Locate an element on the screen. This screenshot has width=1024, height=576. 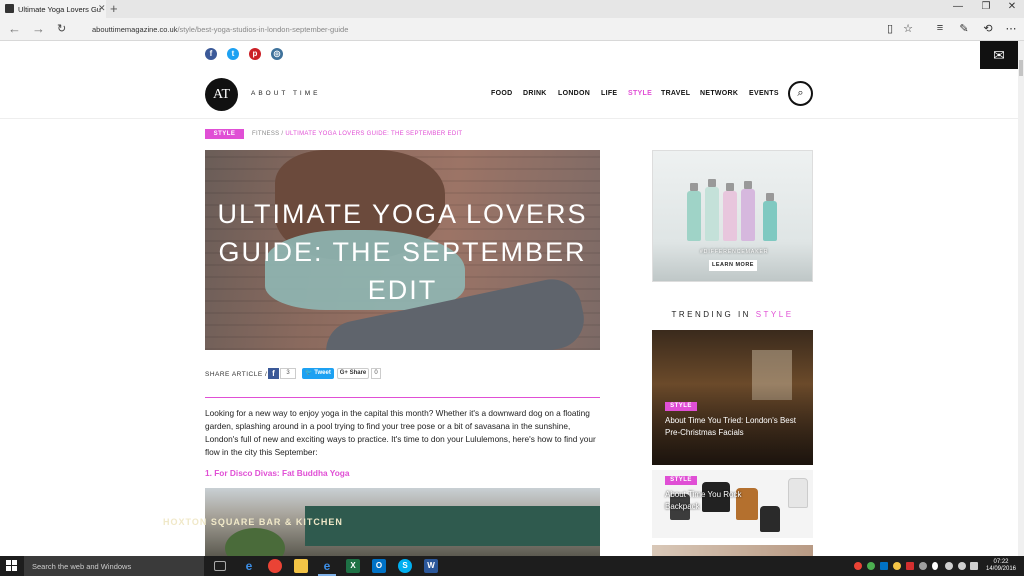
site-favicon-icon is located at coordinates (9, 8).